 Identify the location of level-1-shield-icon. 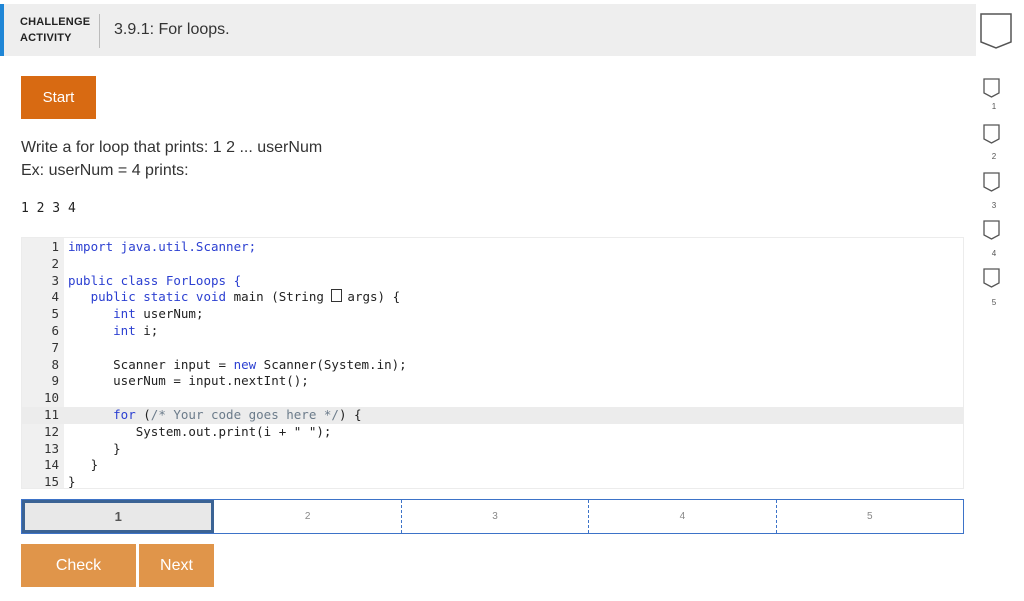
(991, 88).